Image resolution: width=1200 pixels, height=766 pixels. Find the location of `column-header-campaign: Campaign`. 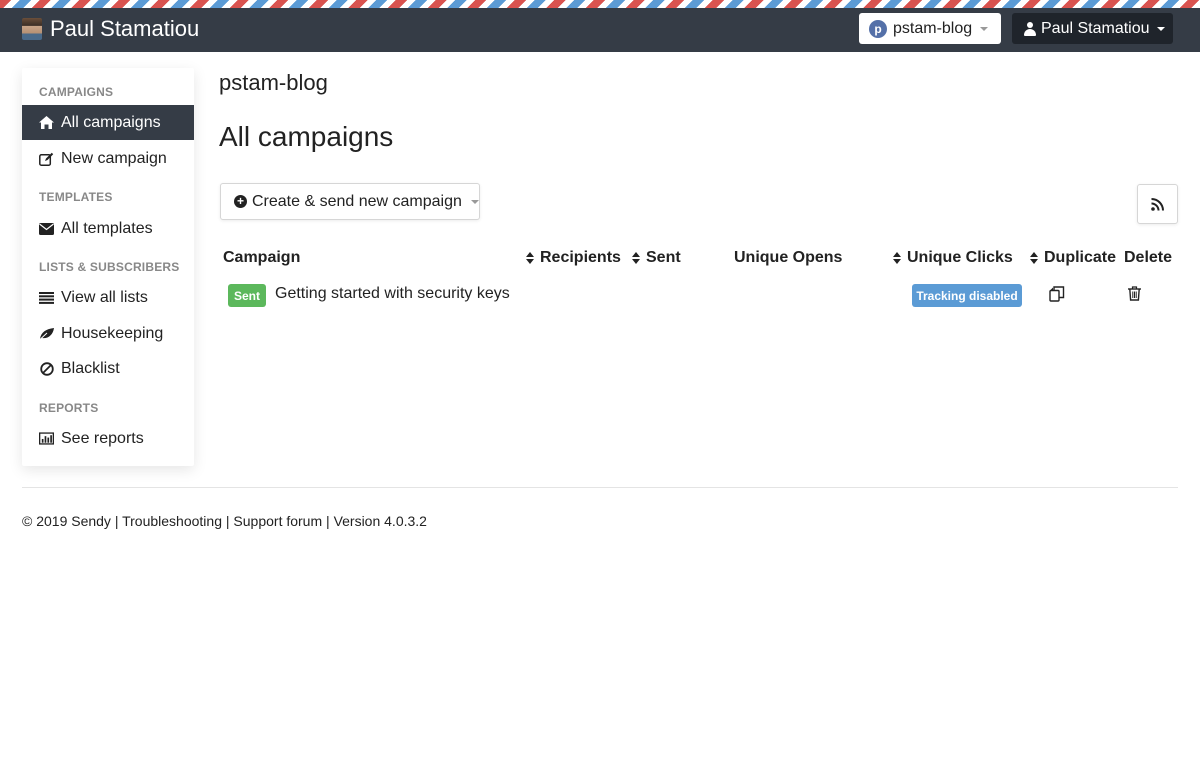

column-header-campaign: Campaign is located at coordinates (261, 258).